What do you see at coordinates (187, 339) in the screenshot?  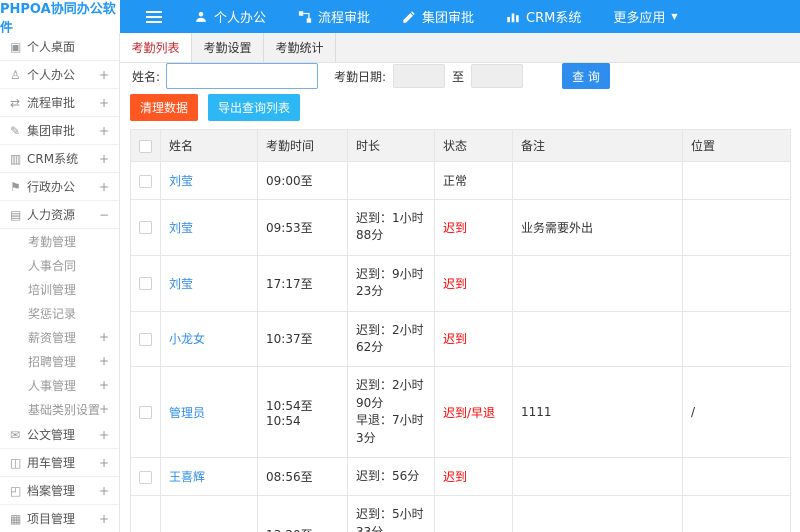 I see `employee-name-link: 小龙女` at bounding box center [187, 339].